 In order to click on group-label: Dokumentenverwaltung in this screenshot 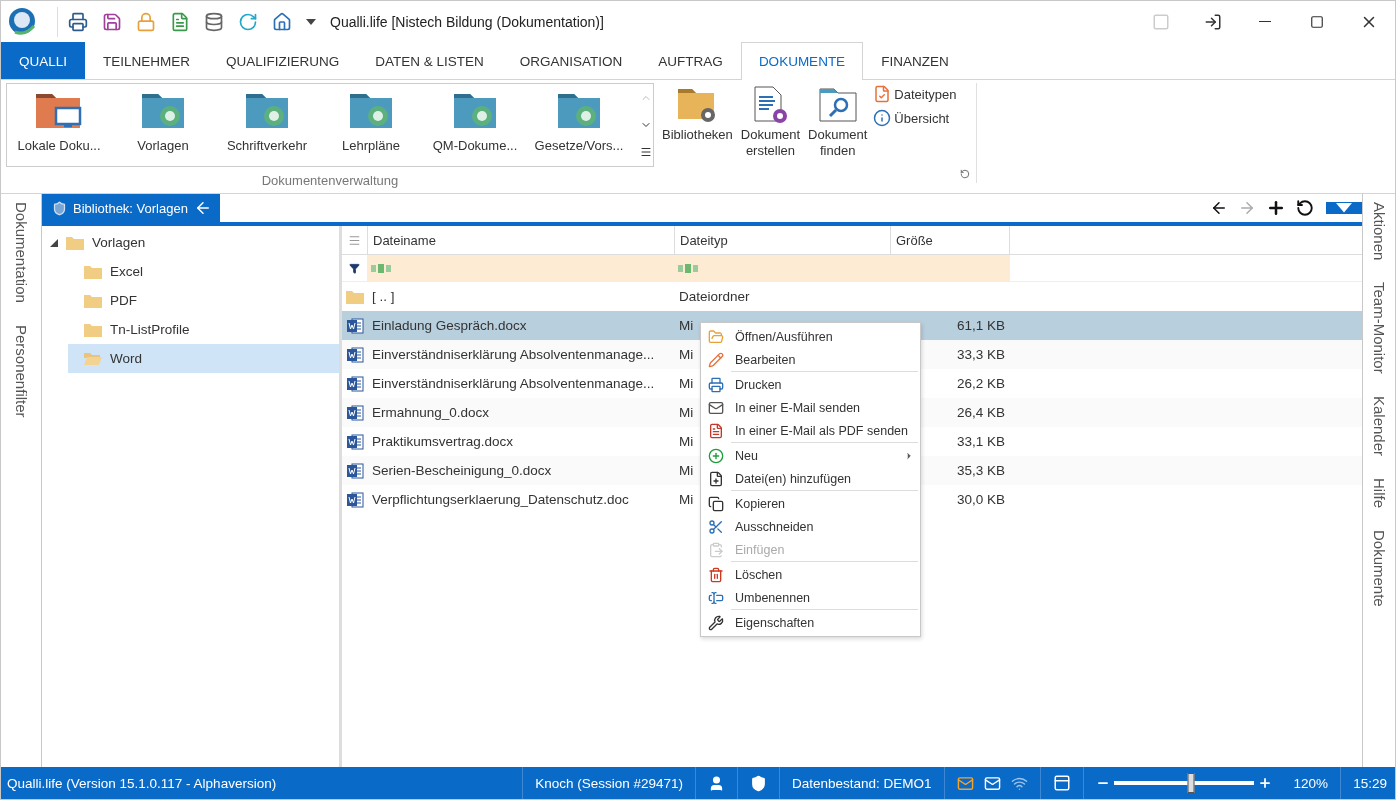, I will do `click(330, 180)`.